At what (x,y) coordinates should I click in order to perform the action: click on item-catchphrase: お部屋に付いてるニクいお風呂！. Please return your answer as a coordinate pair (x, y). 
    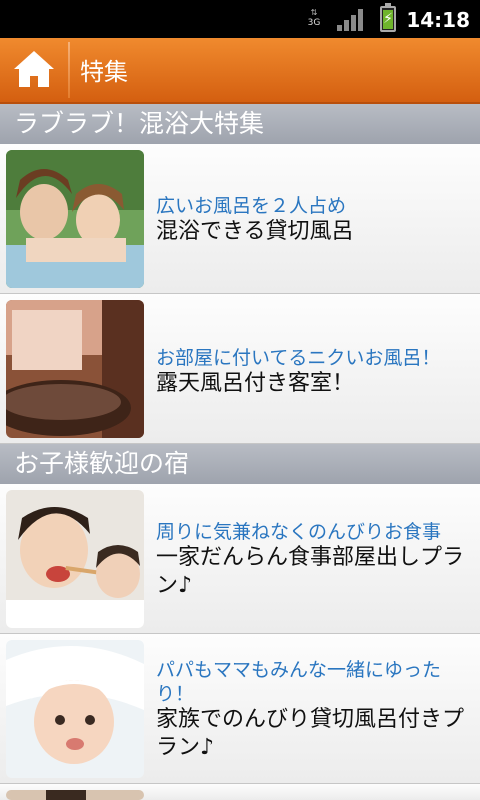
    Looking at the image, I should click on (298, 358).